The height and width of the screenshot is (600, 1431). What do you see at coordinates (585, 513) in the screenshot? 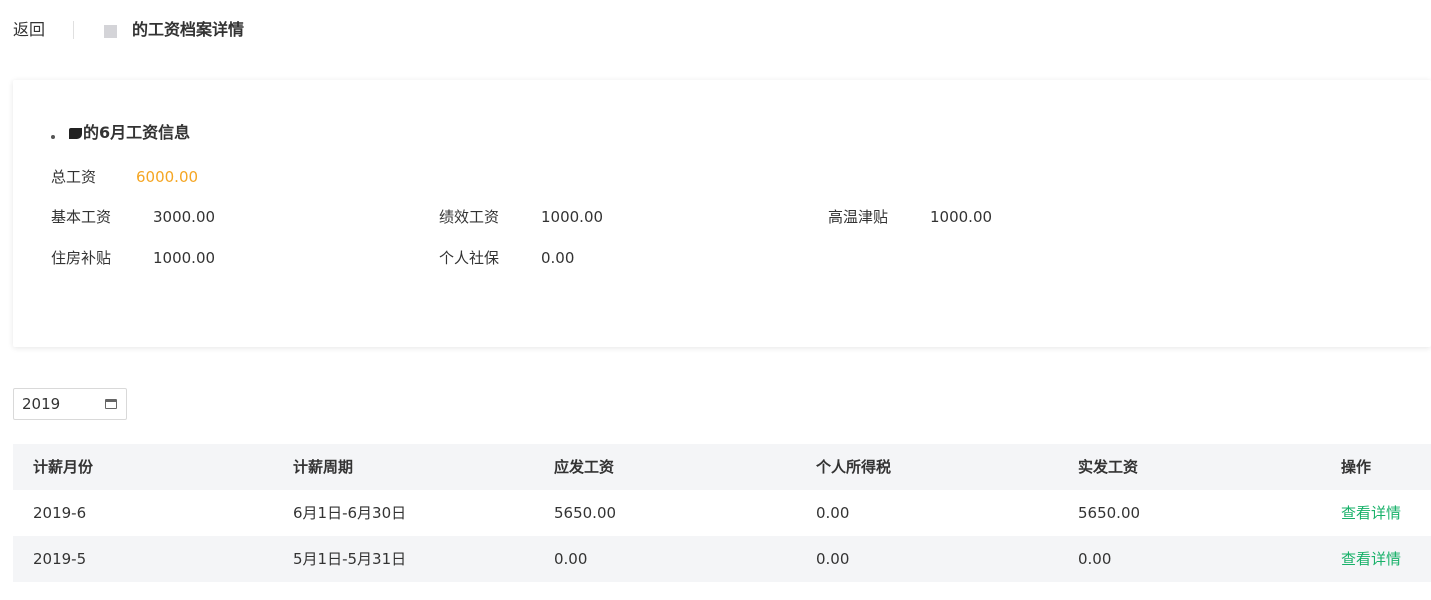
I see `cell-gross: 5650.00` at bounding box center [585, 513].